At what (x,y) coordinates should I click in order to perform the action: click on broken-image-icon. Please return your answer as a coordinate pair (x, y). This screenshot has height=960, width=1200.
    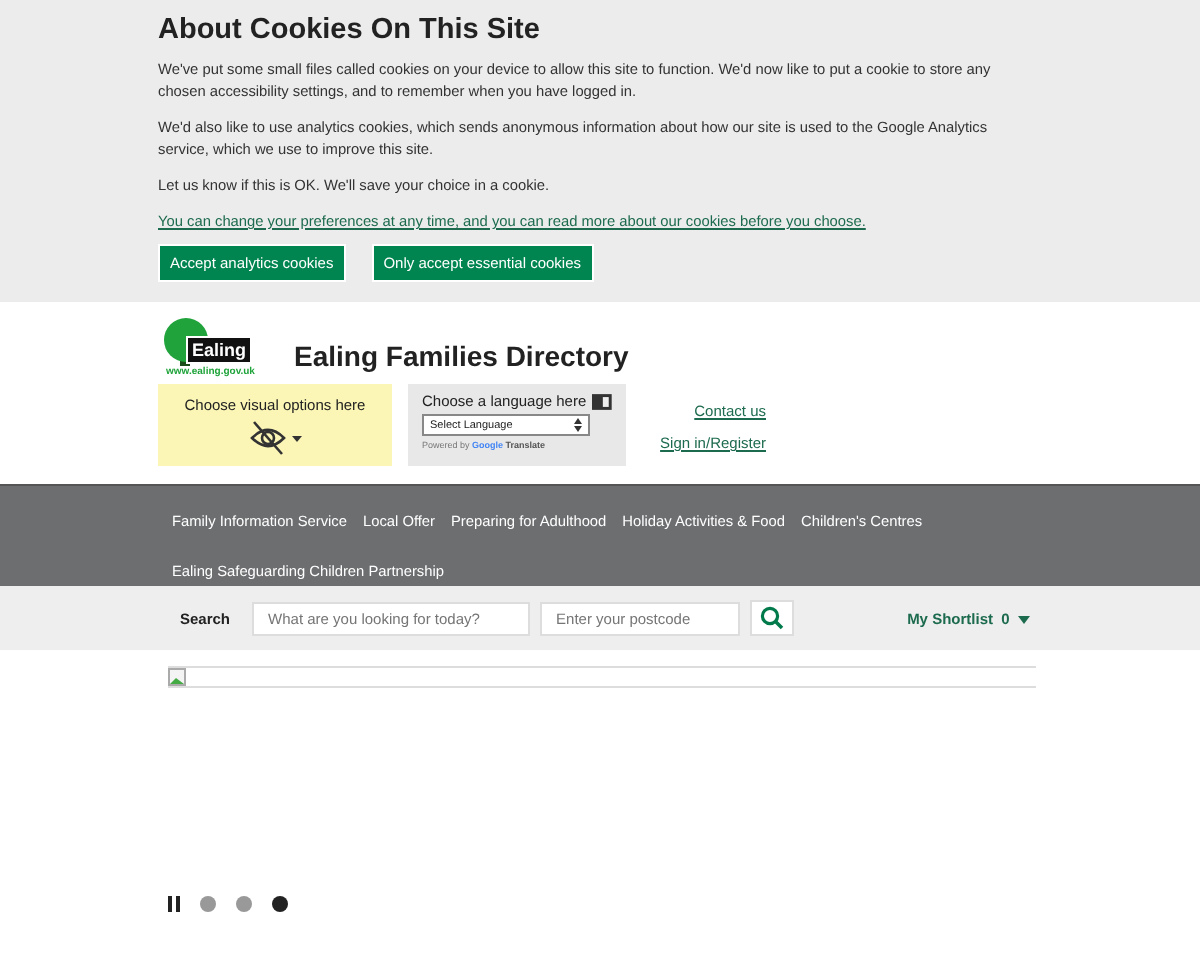
    Looking at the image, I should click on (177, 677).